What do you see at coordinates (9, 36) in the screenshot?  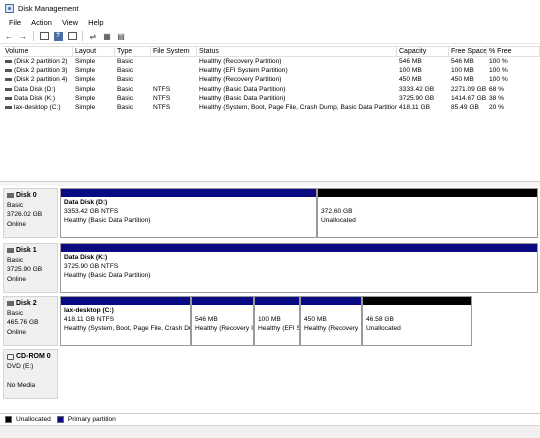 I see `back-arrow-icon: ←` at bounding box center [9, 36].